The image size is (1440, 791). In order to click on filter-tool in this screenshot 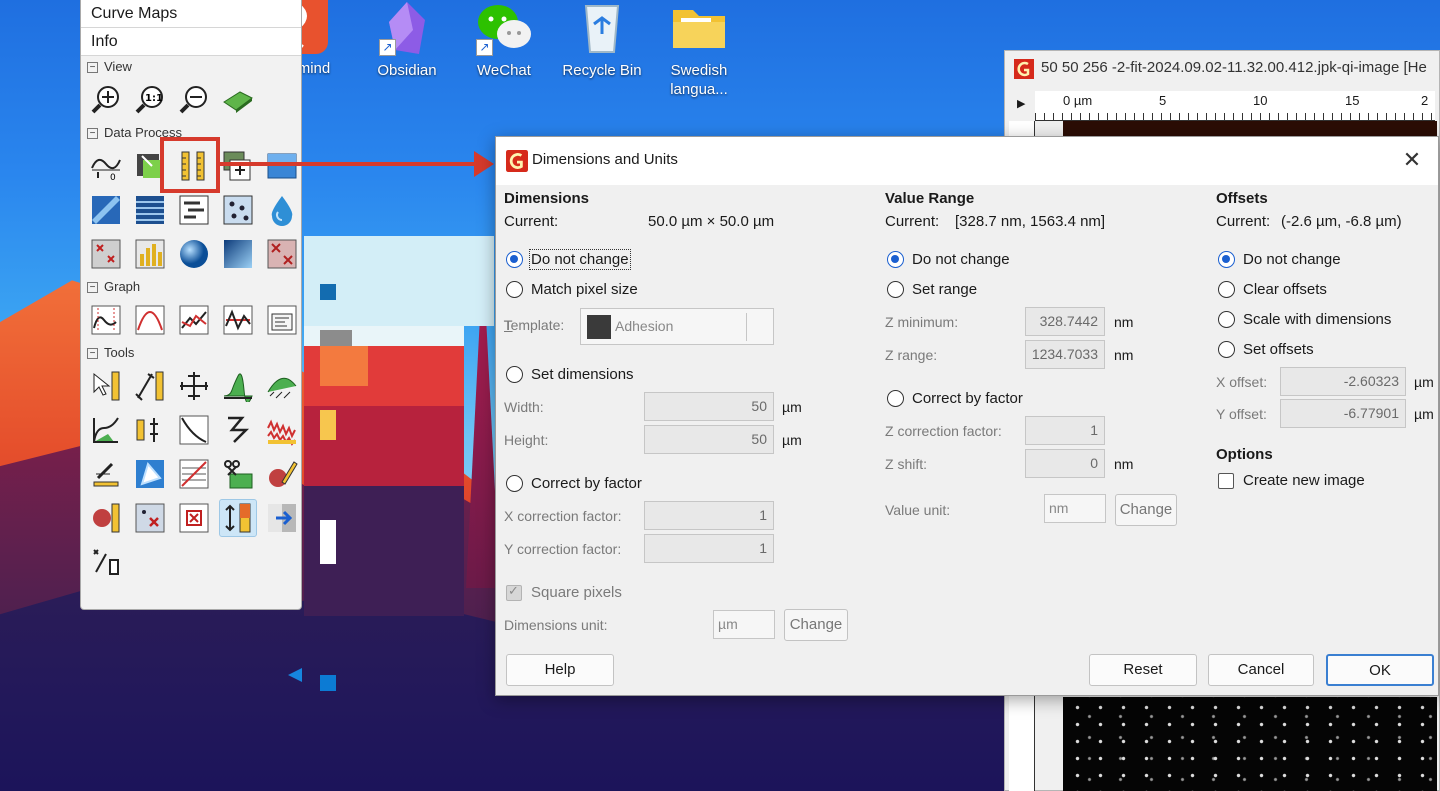, I will do `click(106, 430)`.